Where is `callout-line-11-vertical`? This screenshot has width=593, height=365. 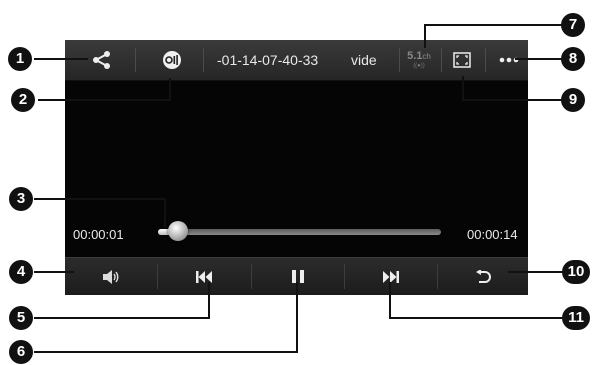 callout-line-11-vertical is located at coordinates (390, 300).